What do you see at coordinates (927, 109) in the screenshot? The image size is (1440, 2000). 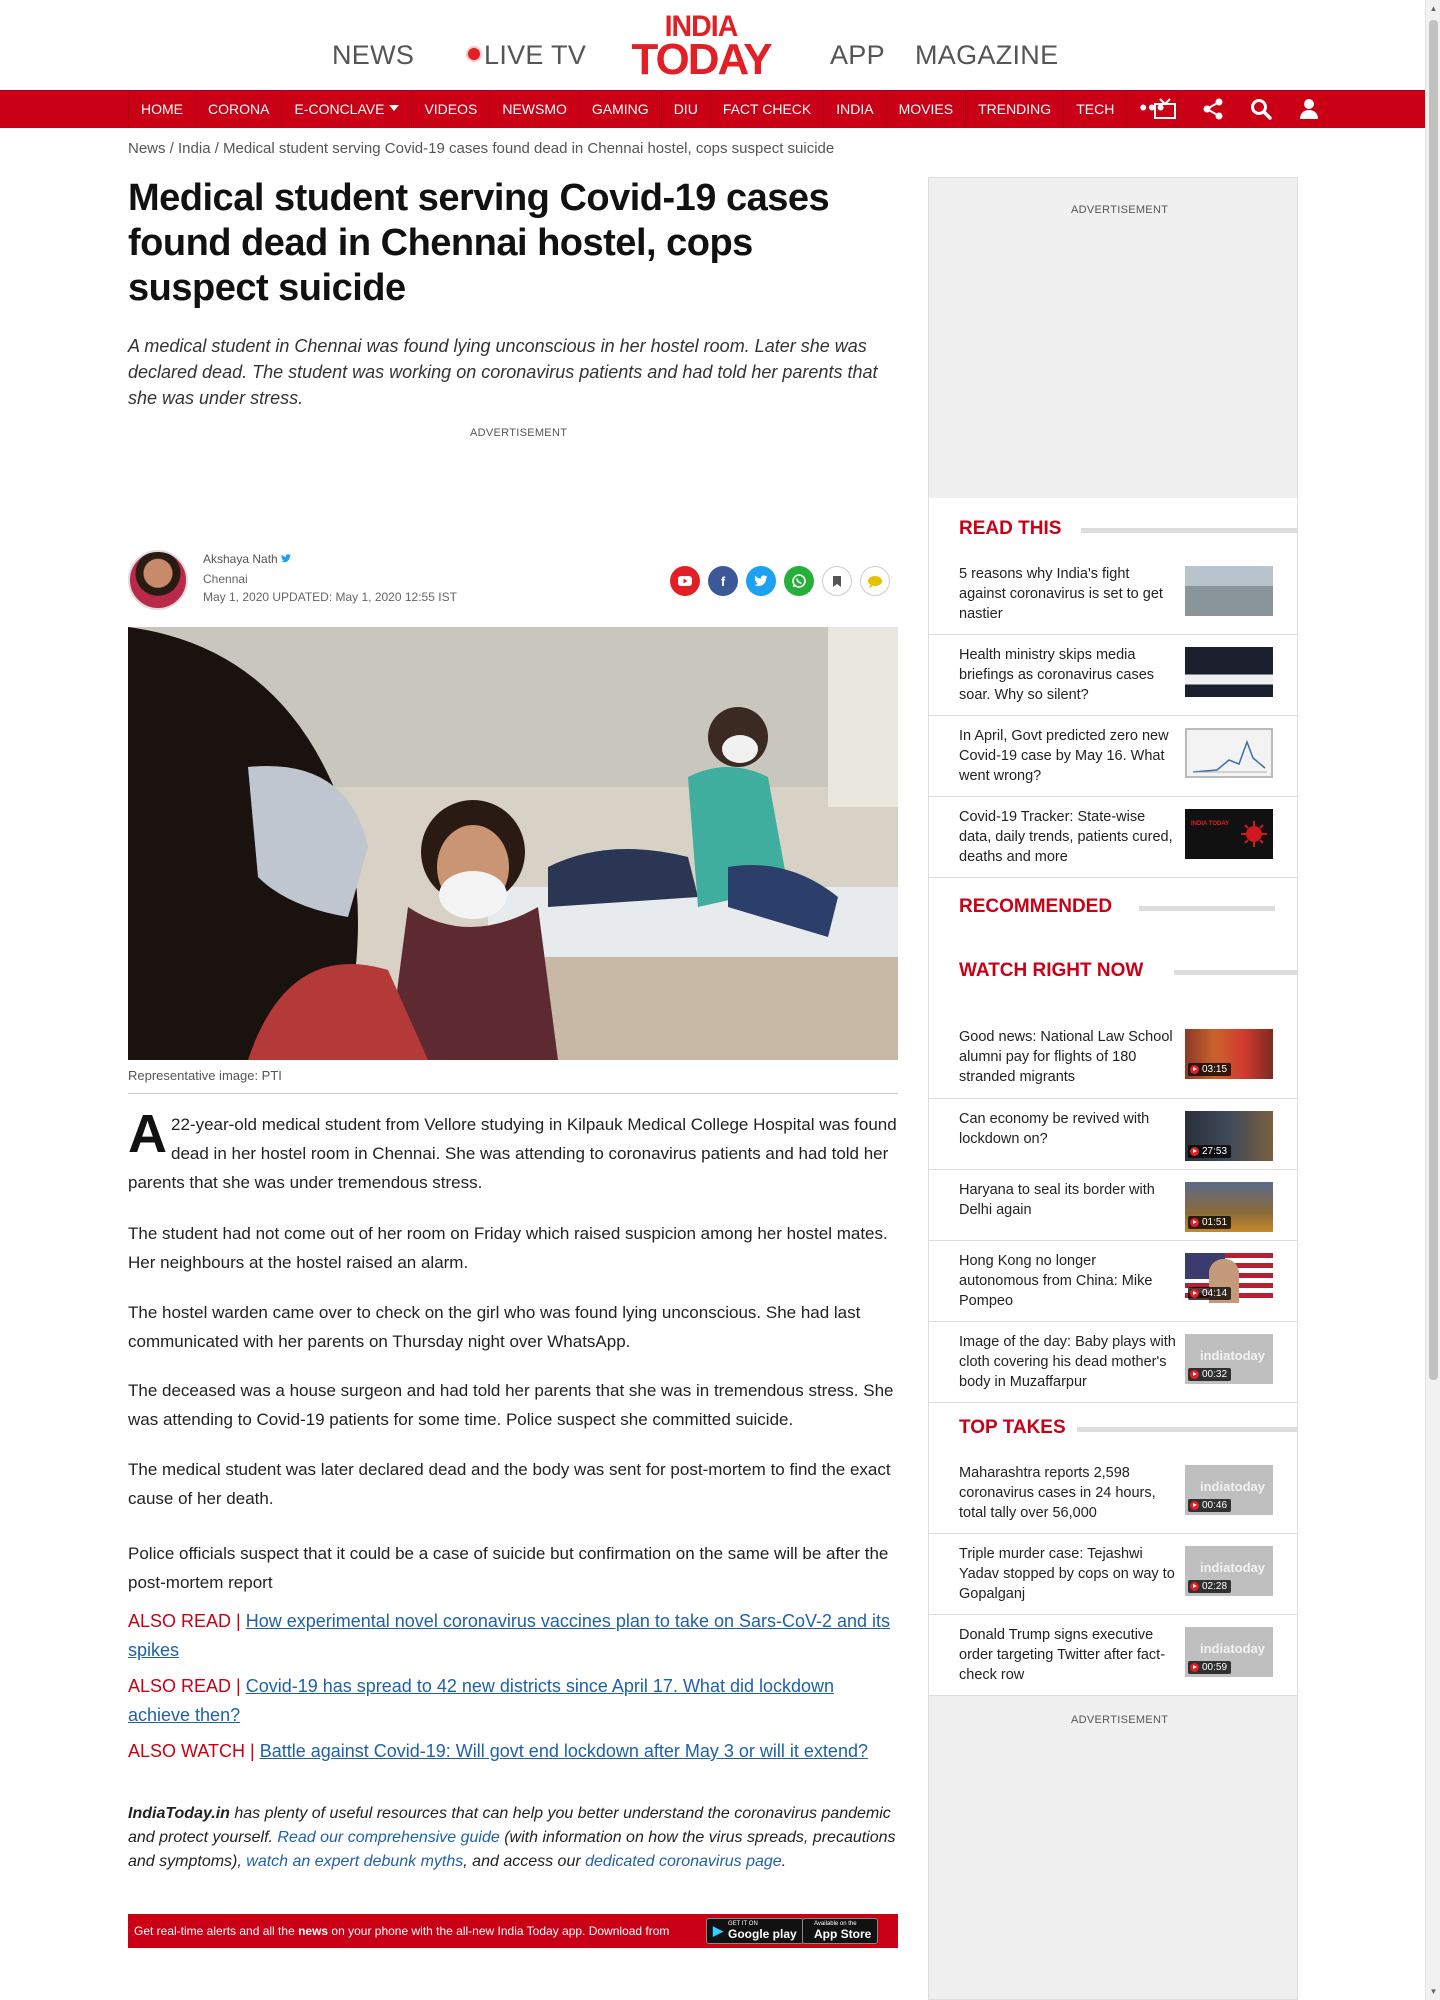 I see `menu-movies: MOVIES` at bounding box center [927, 109].